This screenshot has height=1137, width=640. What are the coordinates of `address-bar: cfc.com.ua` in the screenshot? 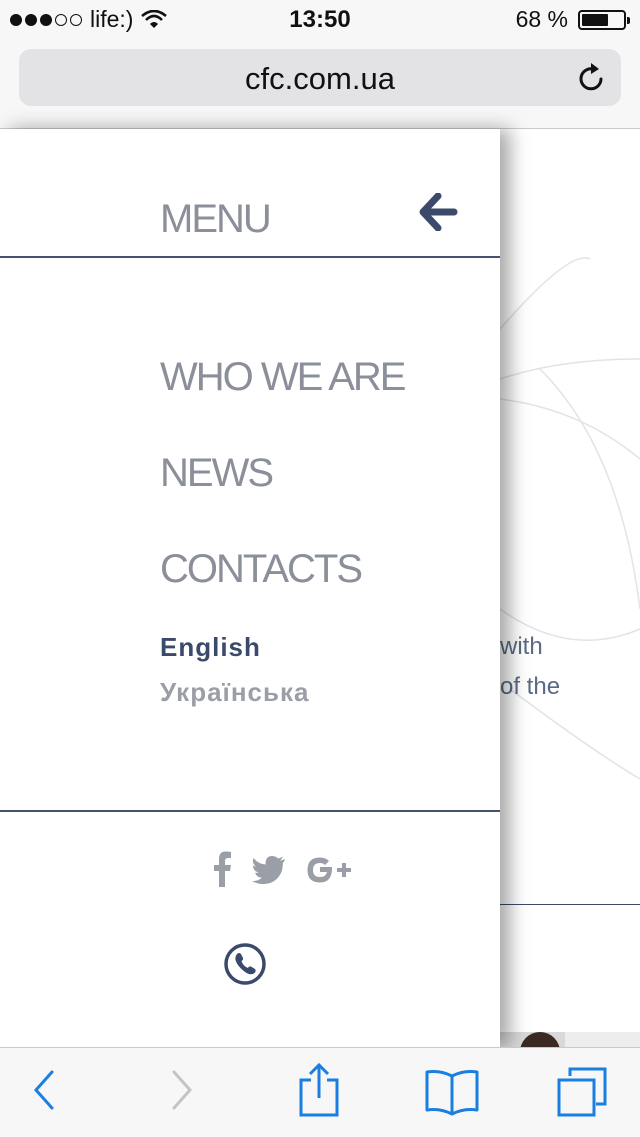 It's located at (320, 77).